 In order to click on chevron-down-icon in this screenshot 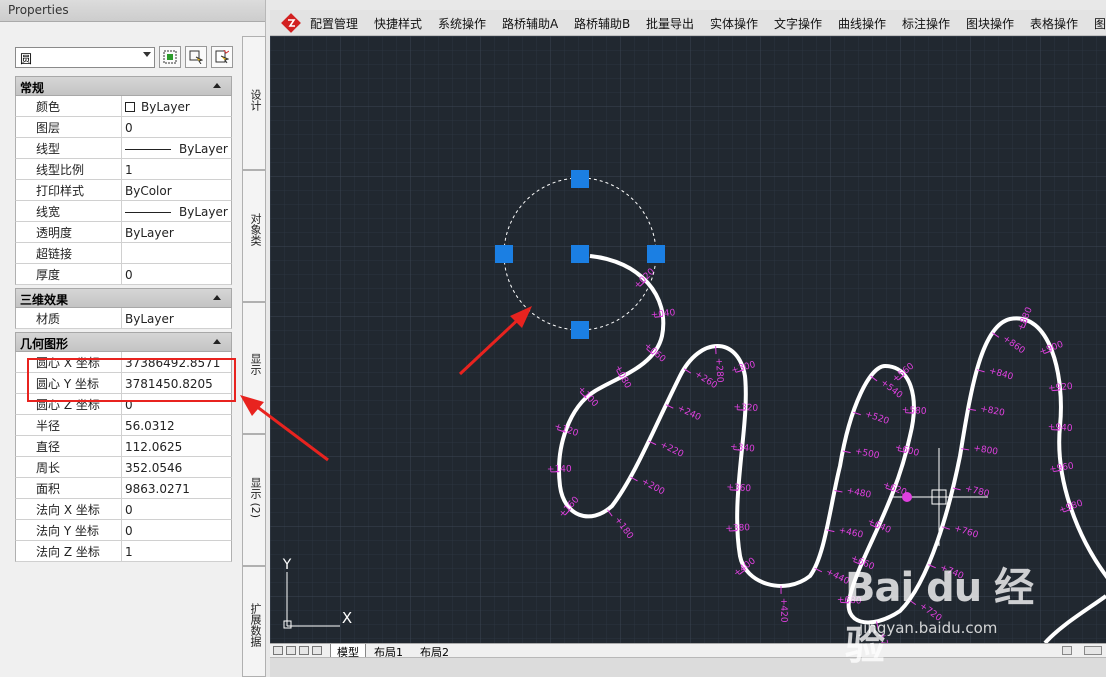, I will do `click(147, 54)`.